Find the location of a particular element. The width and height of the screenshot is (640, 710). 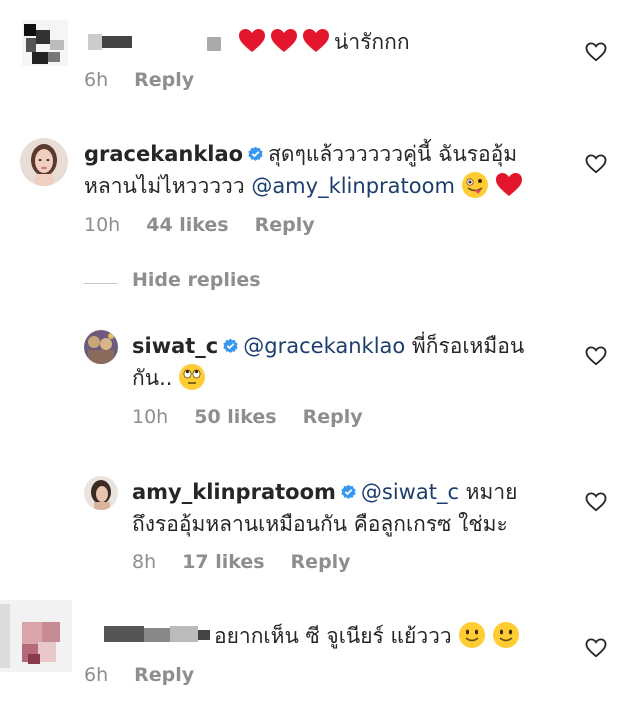

comment-meta: 10h 44 likes Reply is located at coordinates (212, 225).